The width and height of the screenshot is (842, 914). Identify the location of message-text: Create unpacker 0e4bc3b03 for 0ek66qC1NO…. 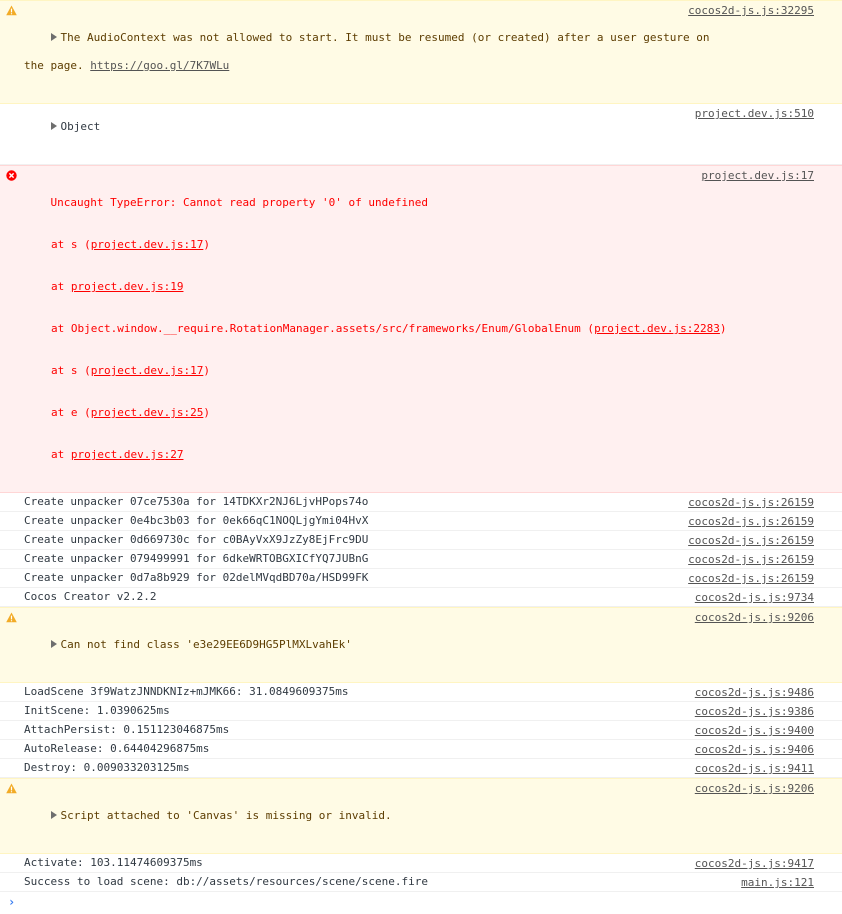
(196, 520).